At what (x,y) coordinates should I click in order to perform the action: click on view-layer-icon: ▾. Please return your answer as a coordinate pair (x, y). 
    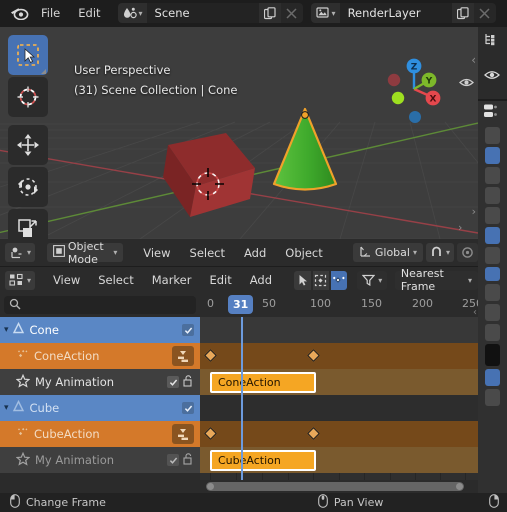
    Looking at the image, I should click on (325, 13).